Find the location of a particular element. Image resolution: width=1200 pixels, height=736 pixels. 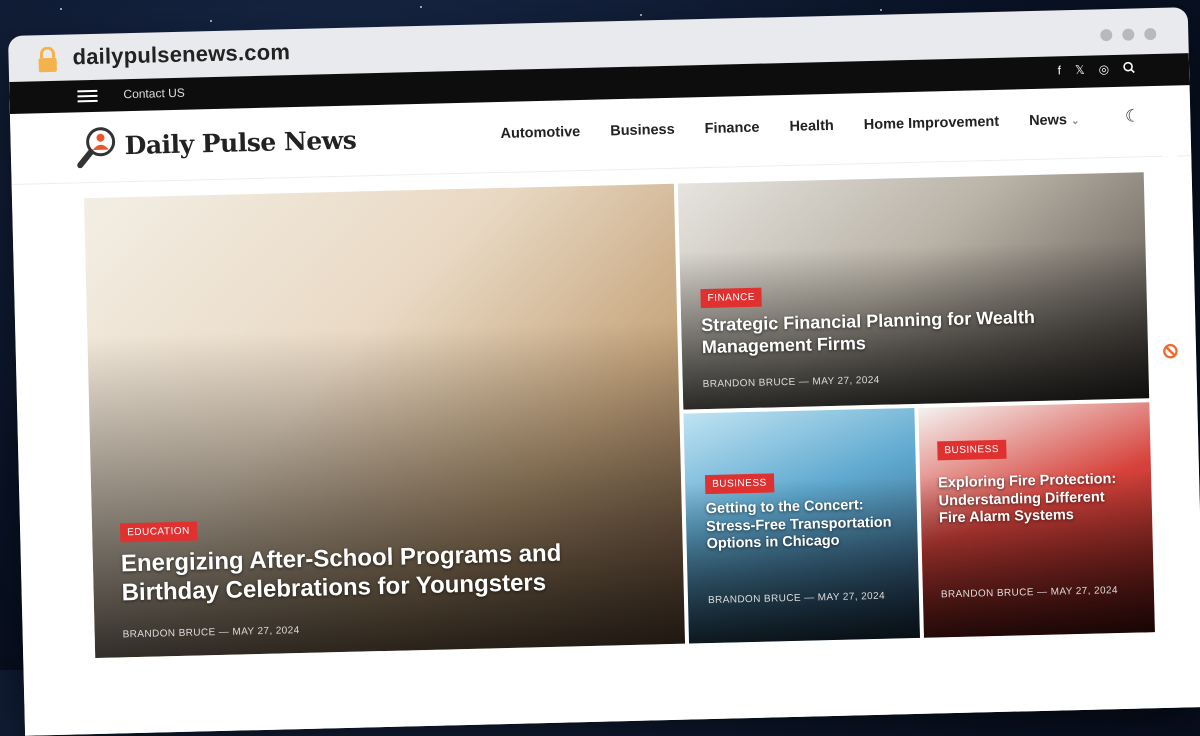

watermark: ⊘ GUESTPOSTLINKS is located at coordinates (1175, 210).